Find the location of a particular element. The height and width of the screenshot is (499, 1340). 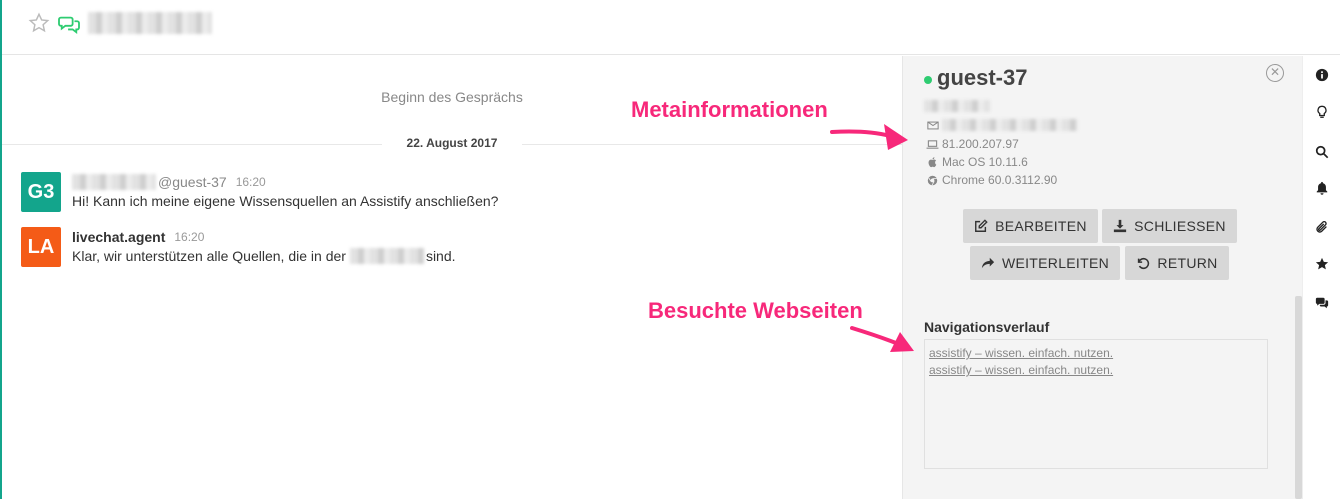

visitor-ip-row: 81.200.207.97 is located at coordinates (972, 144).